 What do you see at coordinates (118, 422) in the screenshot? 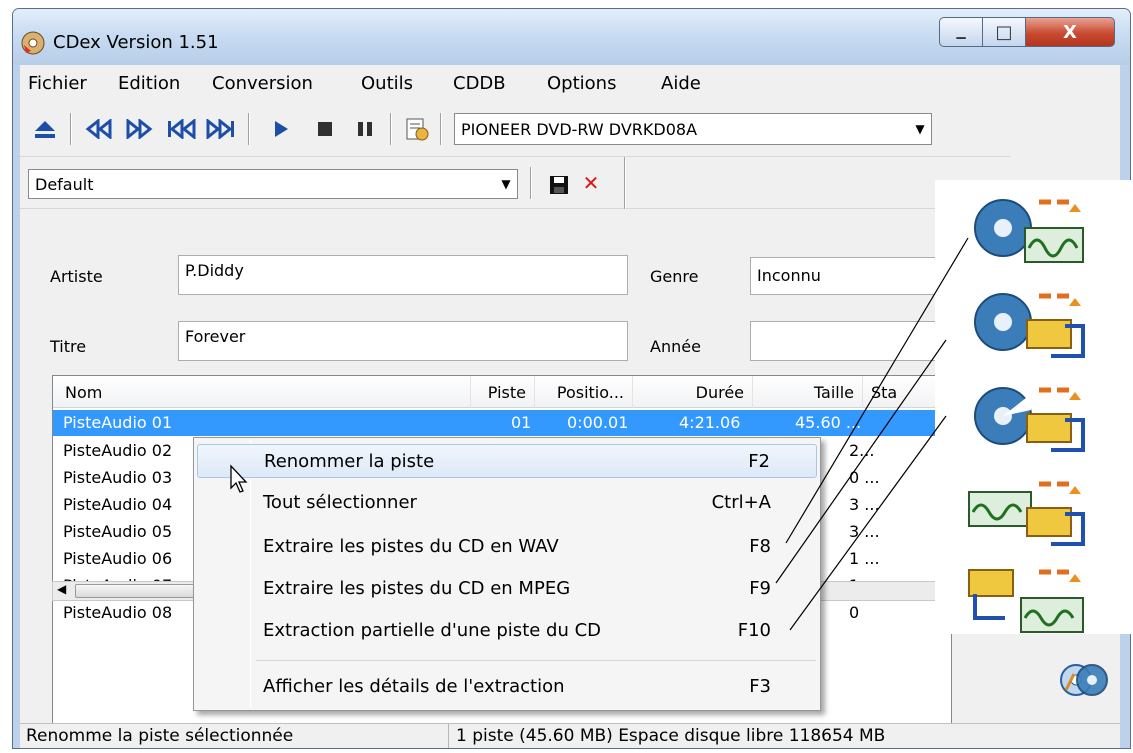
I see `track-name: PisteAudio 01` at bounding box center [118, 422].